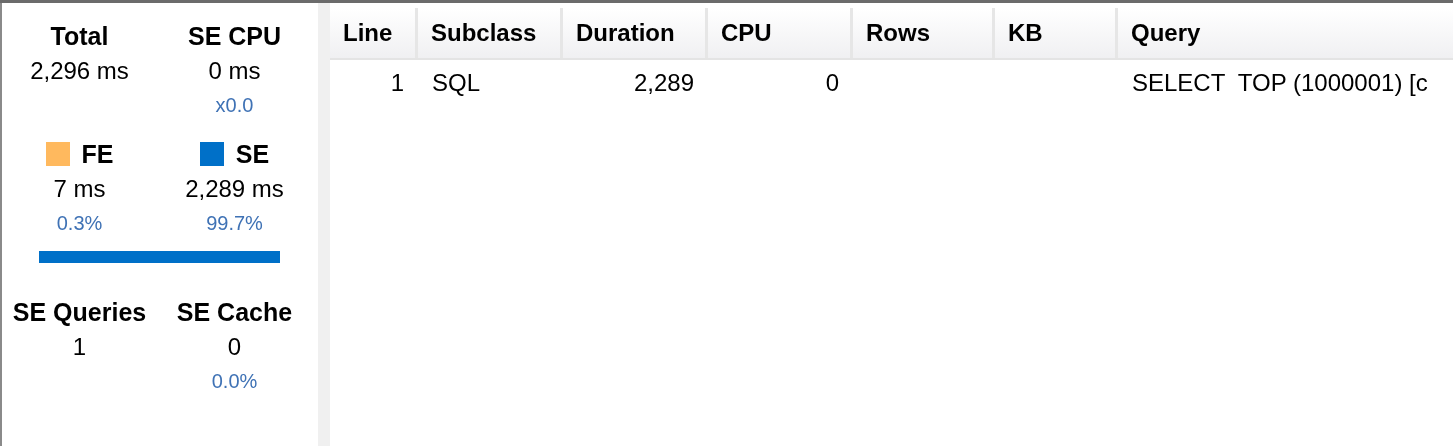 This screenshot has width=1453, height=446. Describe the element at coordinates (1285, 33) in the screenshot. I see `column-header: Query` at that location.